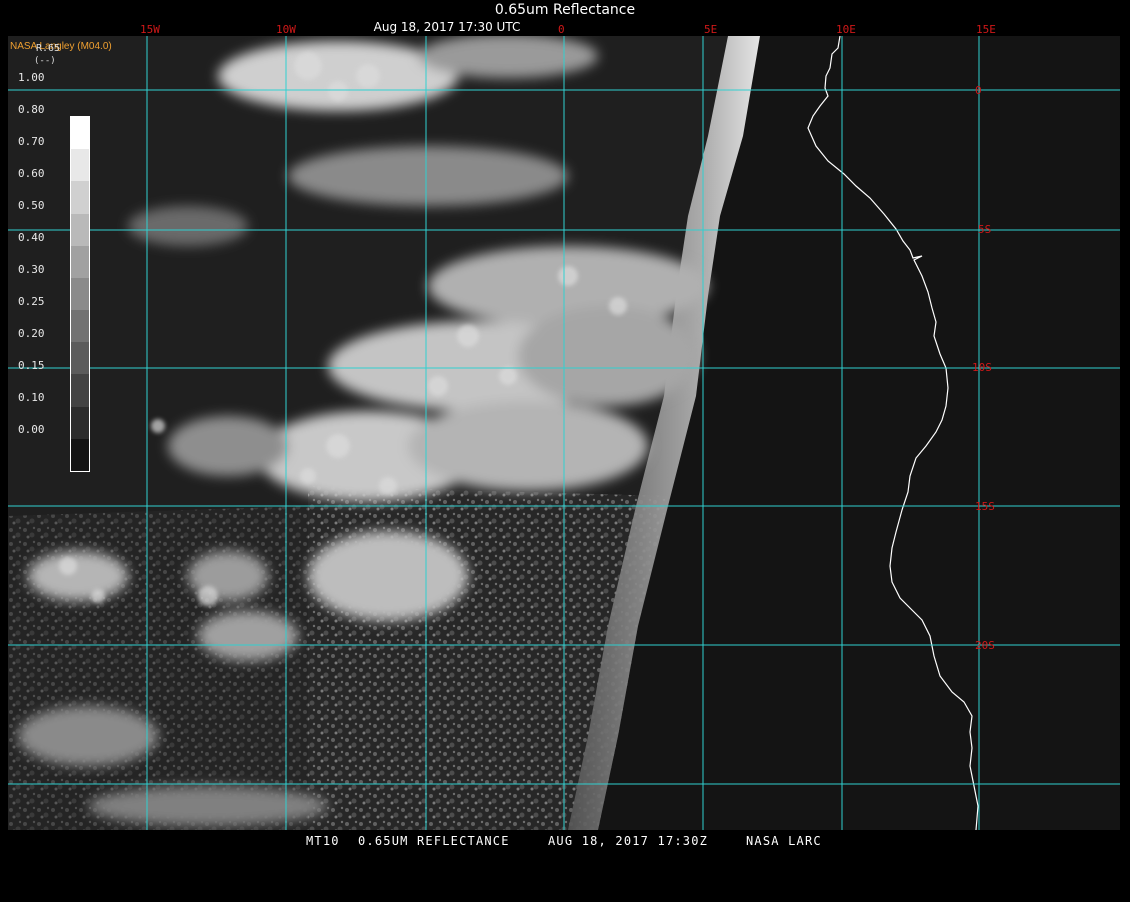  Describe the element at coordinates (45, 61) in the screenshot. I see `legend-unit: (--)` at that location.